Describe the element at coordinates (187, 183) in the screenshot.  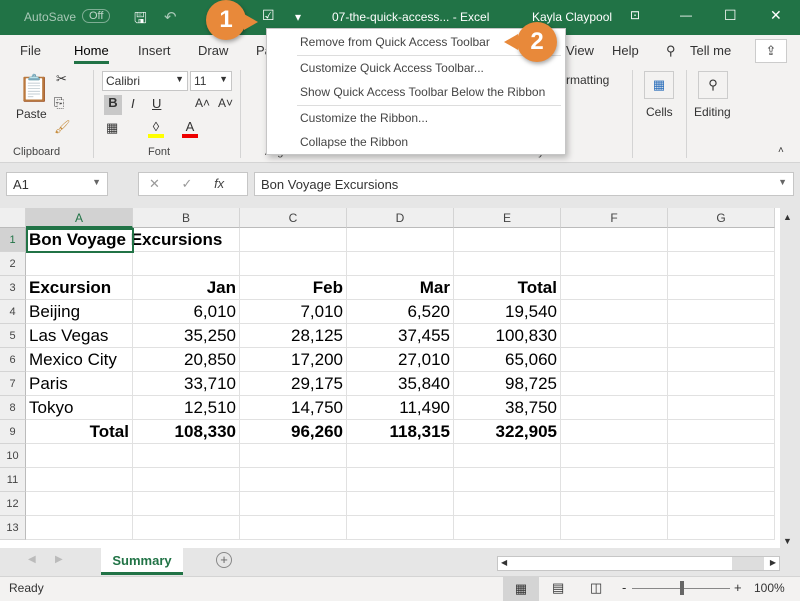
I see `enter-icon: ✓` at that location.